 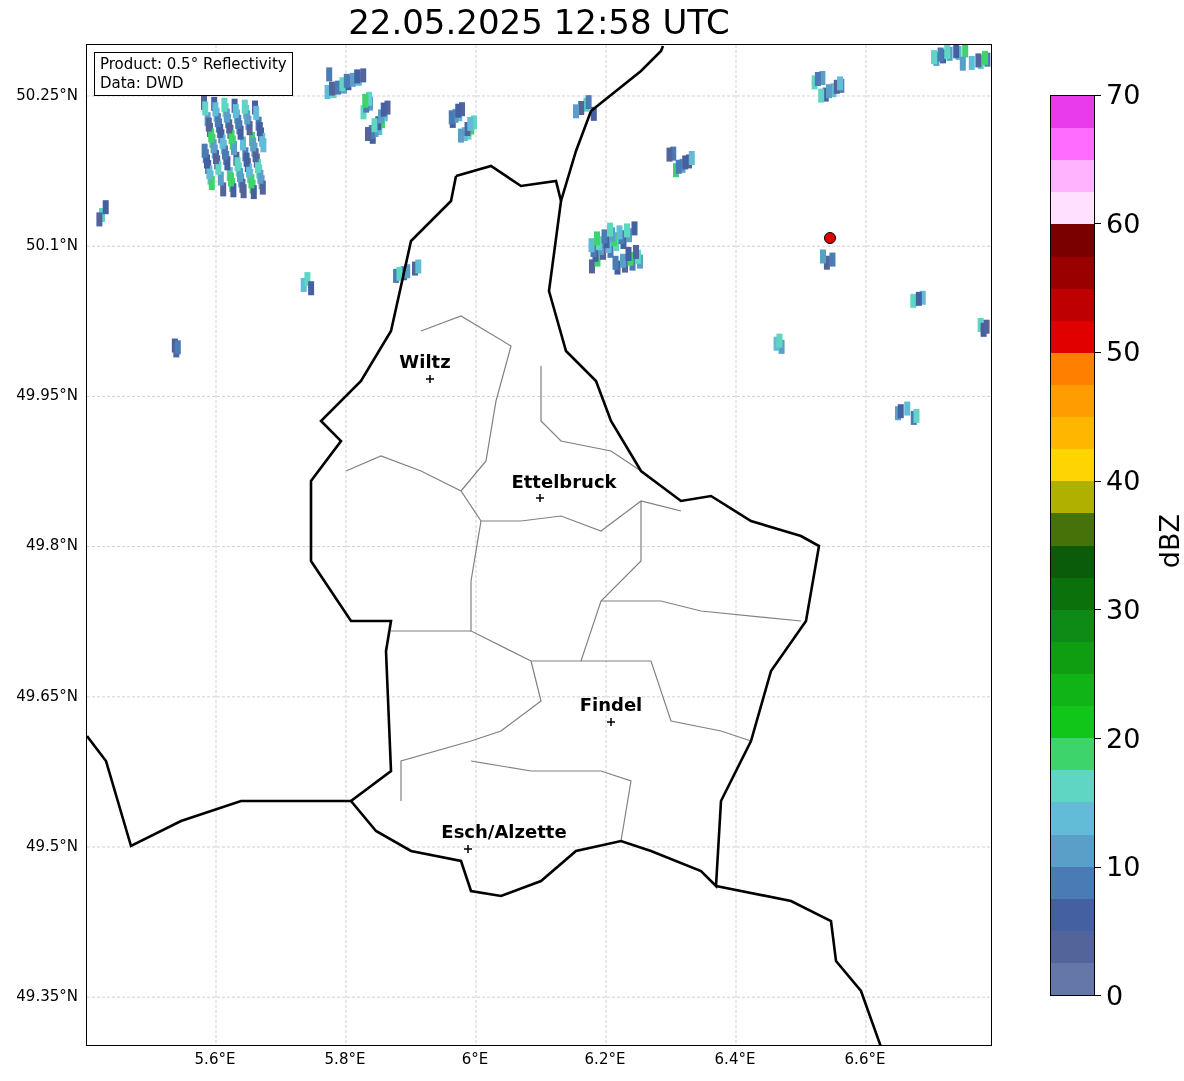 What do you see at coordinates (611, 705) in the screenshot?
I see `city-label: Findel` at bounding box center [611, 705].